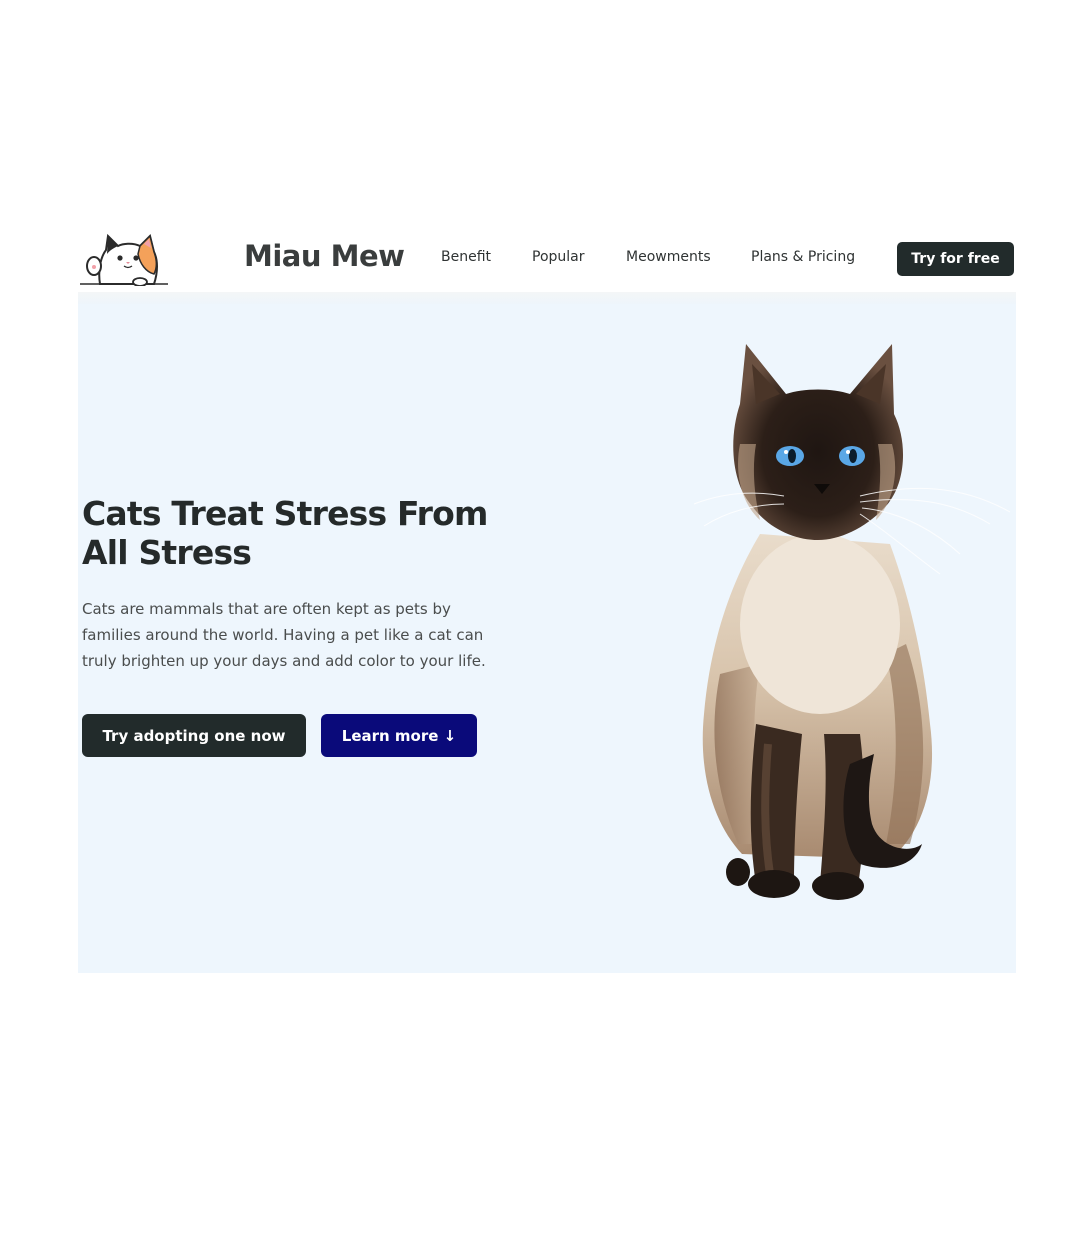 The image size is (1080, 1245). What do you see at coordinates (399, 735) in the screenshot?
I see `learn-more-button: Learn more ↓` at bounding box center [399, 735].